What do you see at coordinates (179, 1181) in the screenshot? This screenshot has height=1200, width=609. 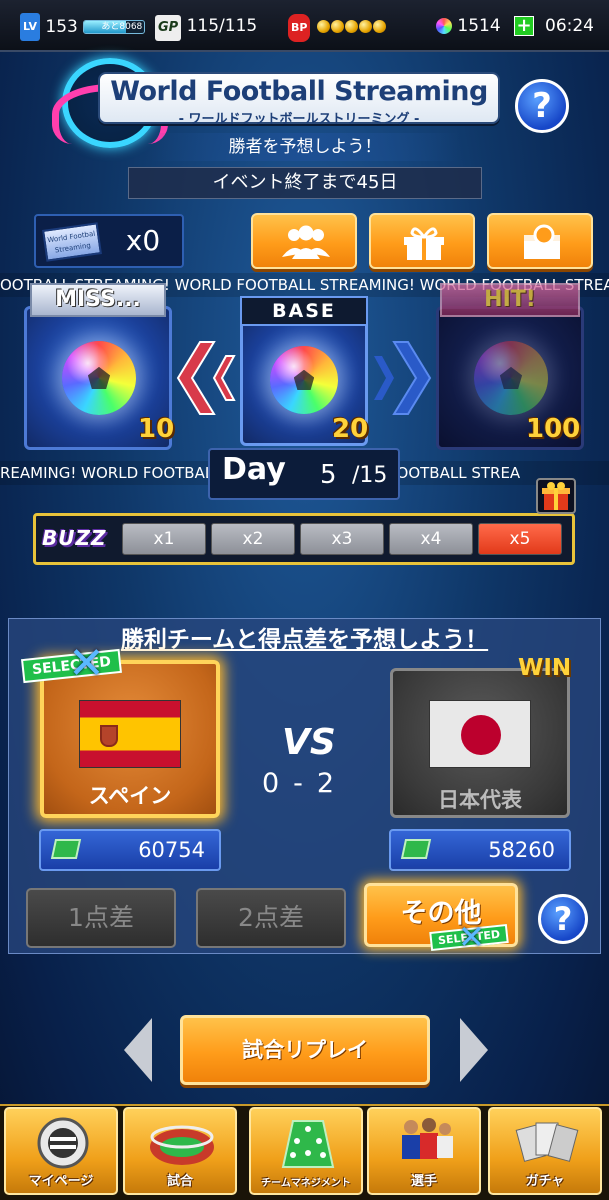 I see `nav-match-label: 試合` at bounding box center [179, 1181].